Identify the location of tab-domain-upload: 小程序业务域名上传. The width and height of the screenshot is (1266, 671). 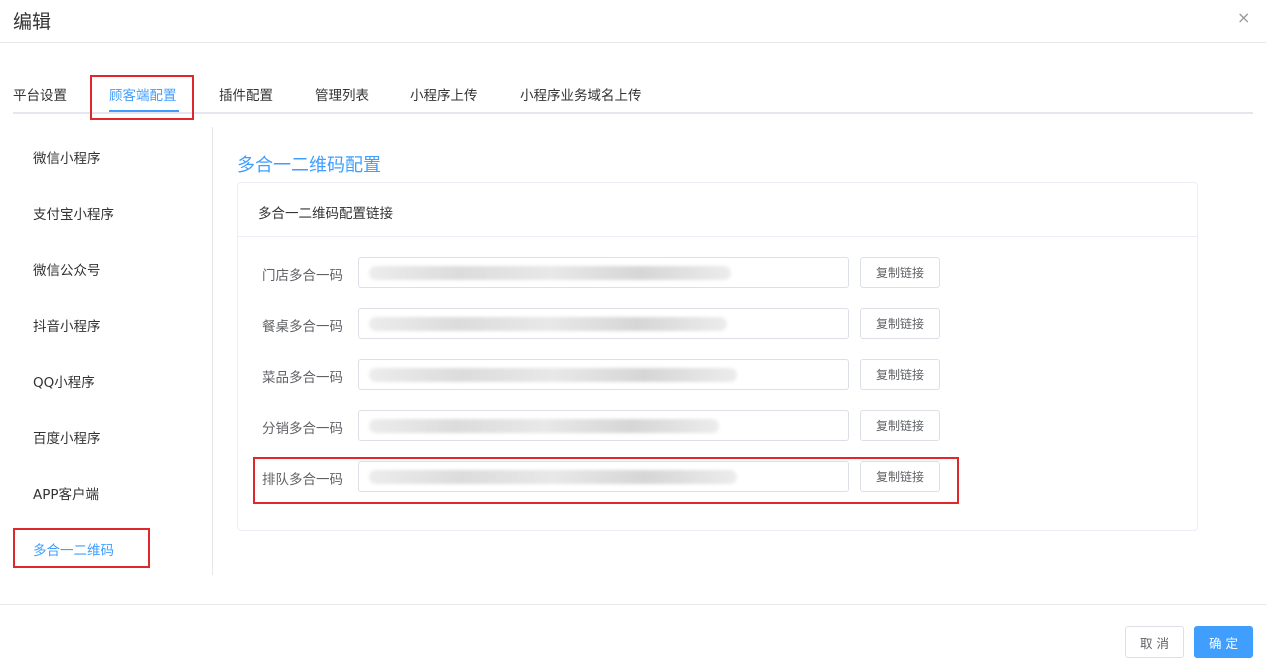
(581, 94).